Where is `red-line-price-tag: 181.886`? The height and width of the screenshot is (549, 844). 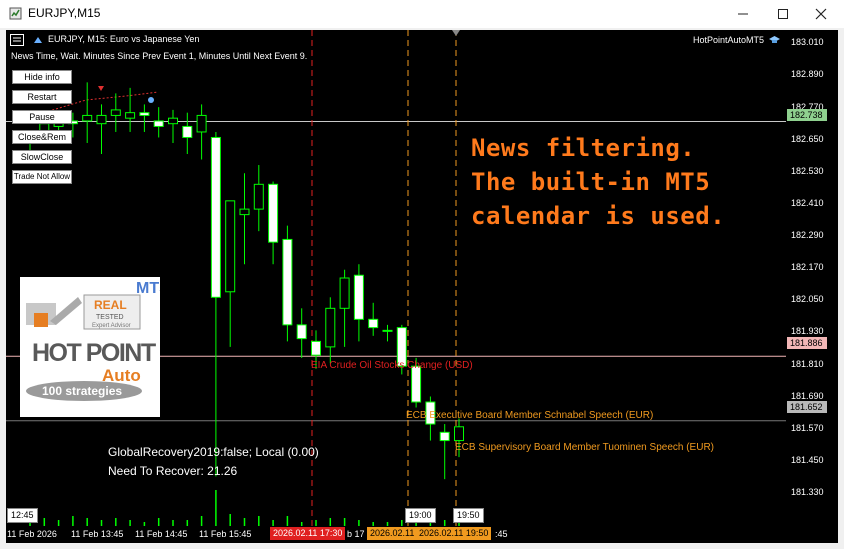
red-line-price-tag: 181.886 is located at coordinates (807, 343).